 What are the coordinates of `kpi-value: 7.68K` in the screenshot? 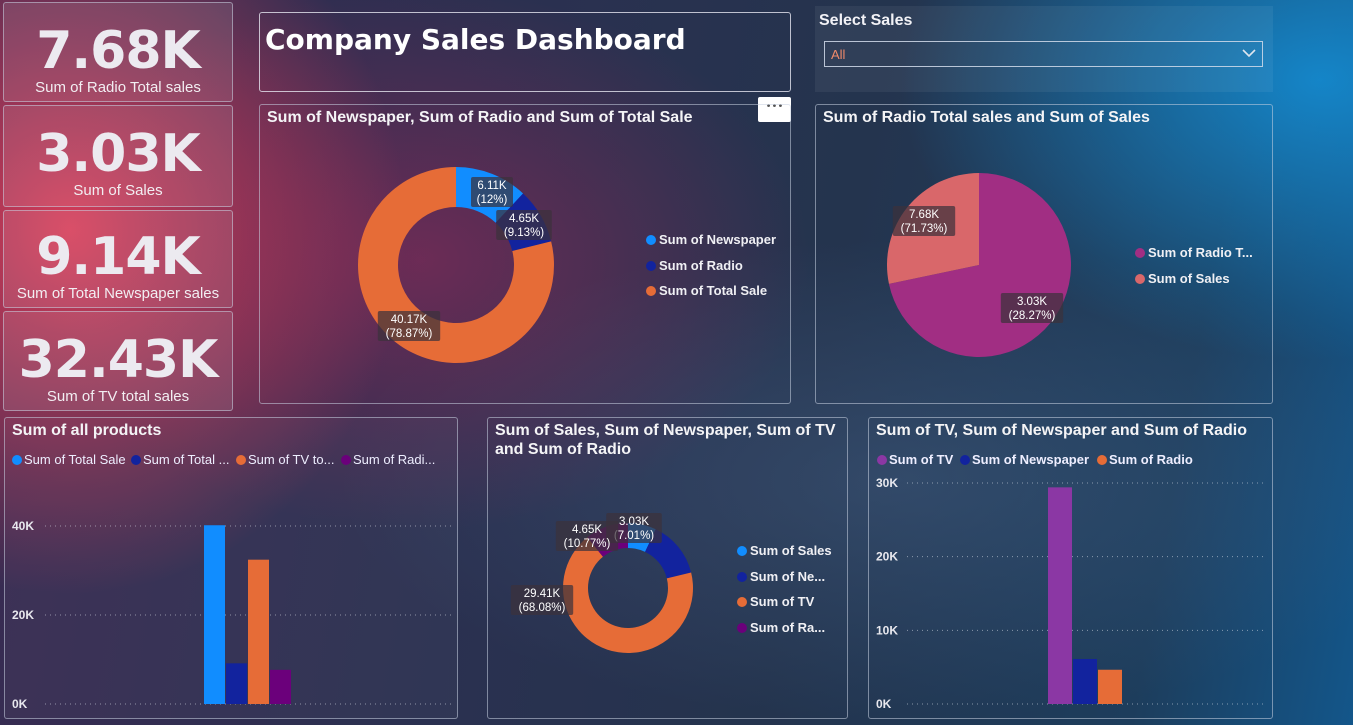 It's located at (118, 51).